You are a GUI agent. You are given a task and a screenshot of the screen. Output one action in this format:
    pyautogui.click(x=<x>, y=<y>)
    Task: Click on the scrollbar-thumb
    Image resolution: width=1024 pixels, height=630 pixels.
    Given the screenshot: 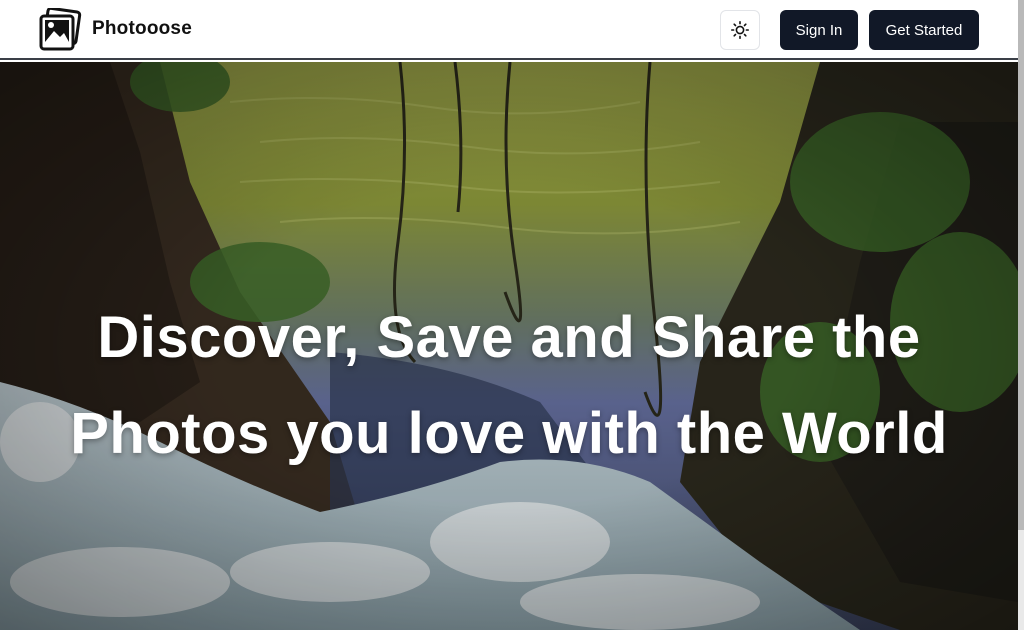 What is the action you would take?
    pyautogui.click(x=1021, y=265)
    